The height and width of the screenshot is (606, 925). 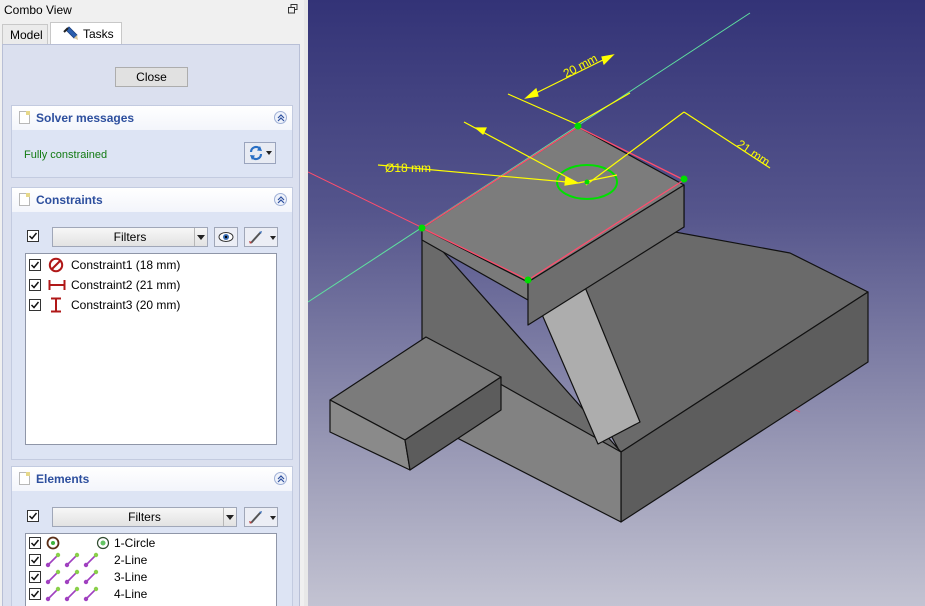 I want to click on constraints-filter-dropdown: Filters, so click(x=130, y=237).